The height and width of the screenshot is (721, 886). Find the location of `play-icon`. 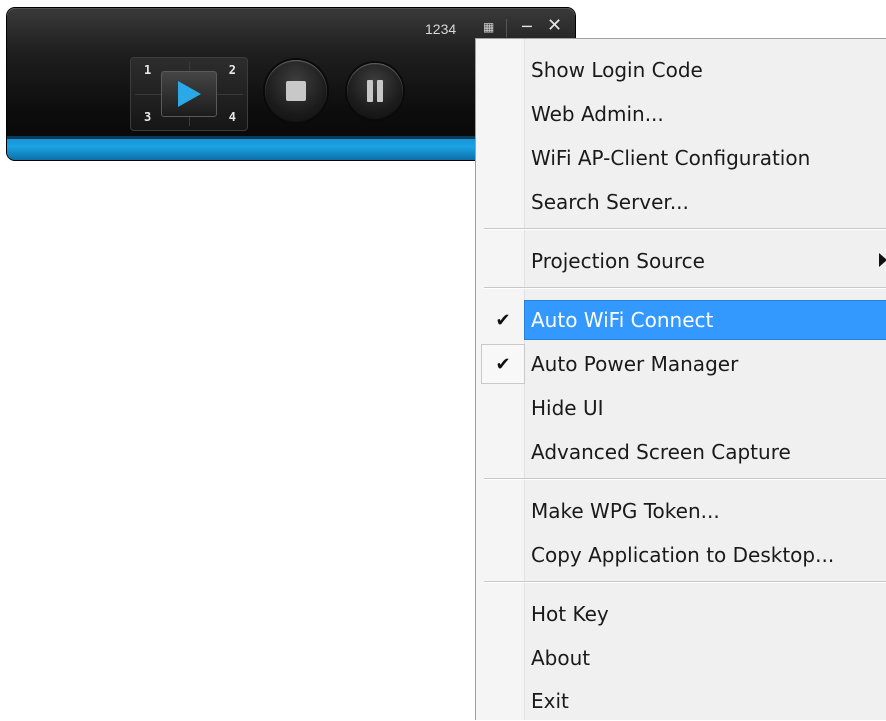

play-icon is located at coordinates (189, 94).